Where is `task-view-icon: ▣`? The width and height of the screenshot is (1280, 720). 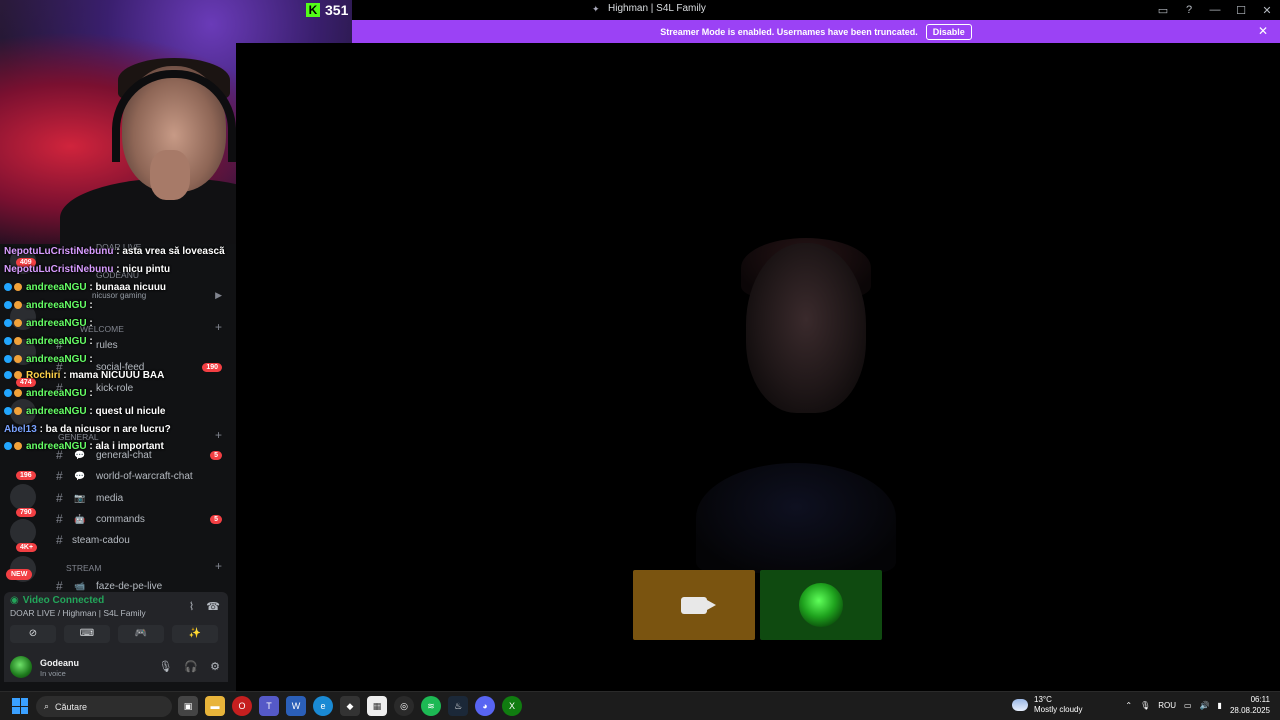
task-view-icon: ▣ is located at coordinates (188, 706).